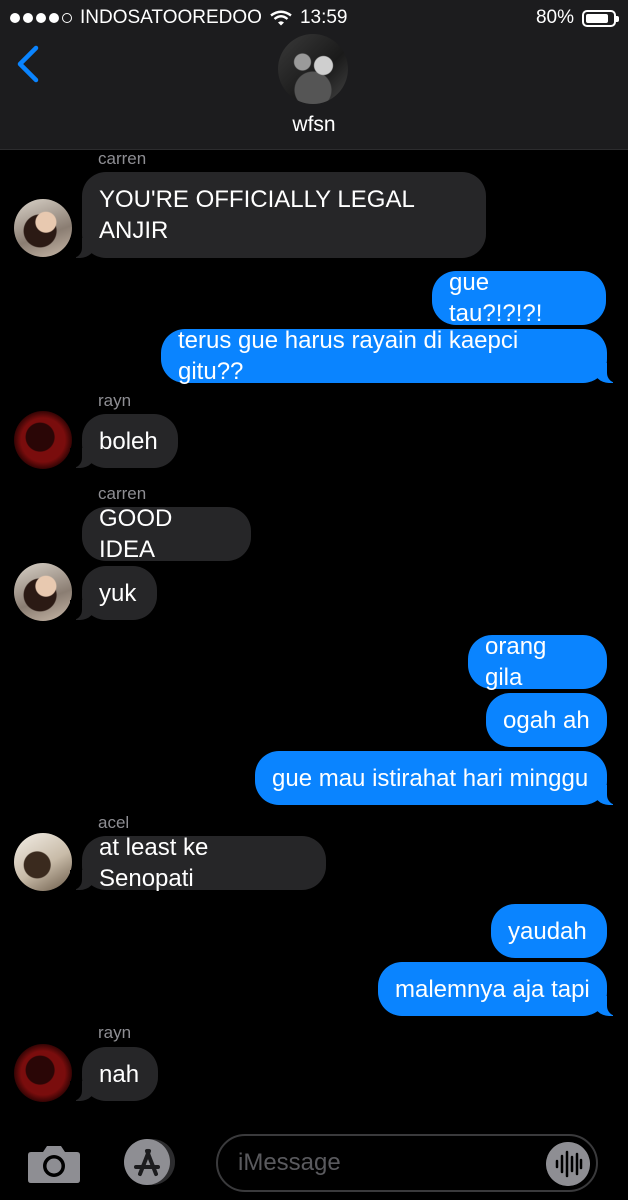 This screenshot has width=628, height=1200. Describe the element at coordinates (41, 18) in the screenshot. I see `signal-strength-icon` at that location.